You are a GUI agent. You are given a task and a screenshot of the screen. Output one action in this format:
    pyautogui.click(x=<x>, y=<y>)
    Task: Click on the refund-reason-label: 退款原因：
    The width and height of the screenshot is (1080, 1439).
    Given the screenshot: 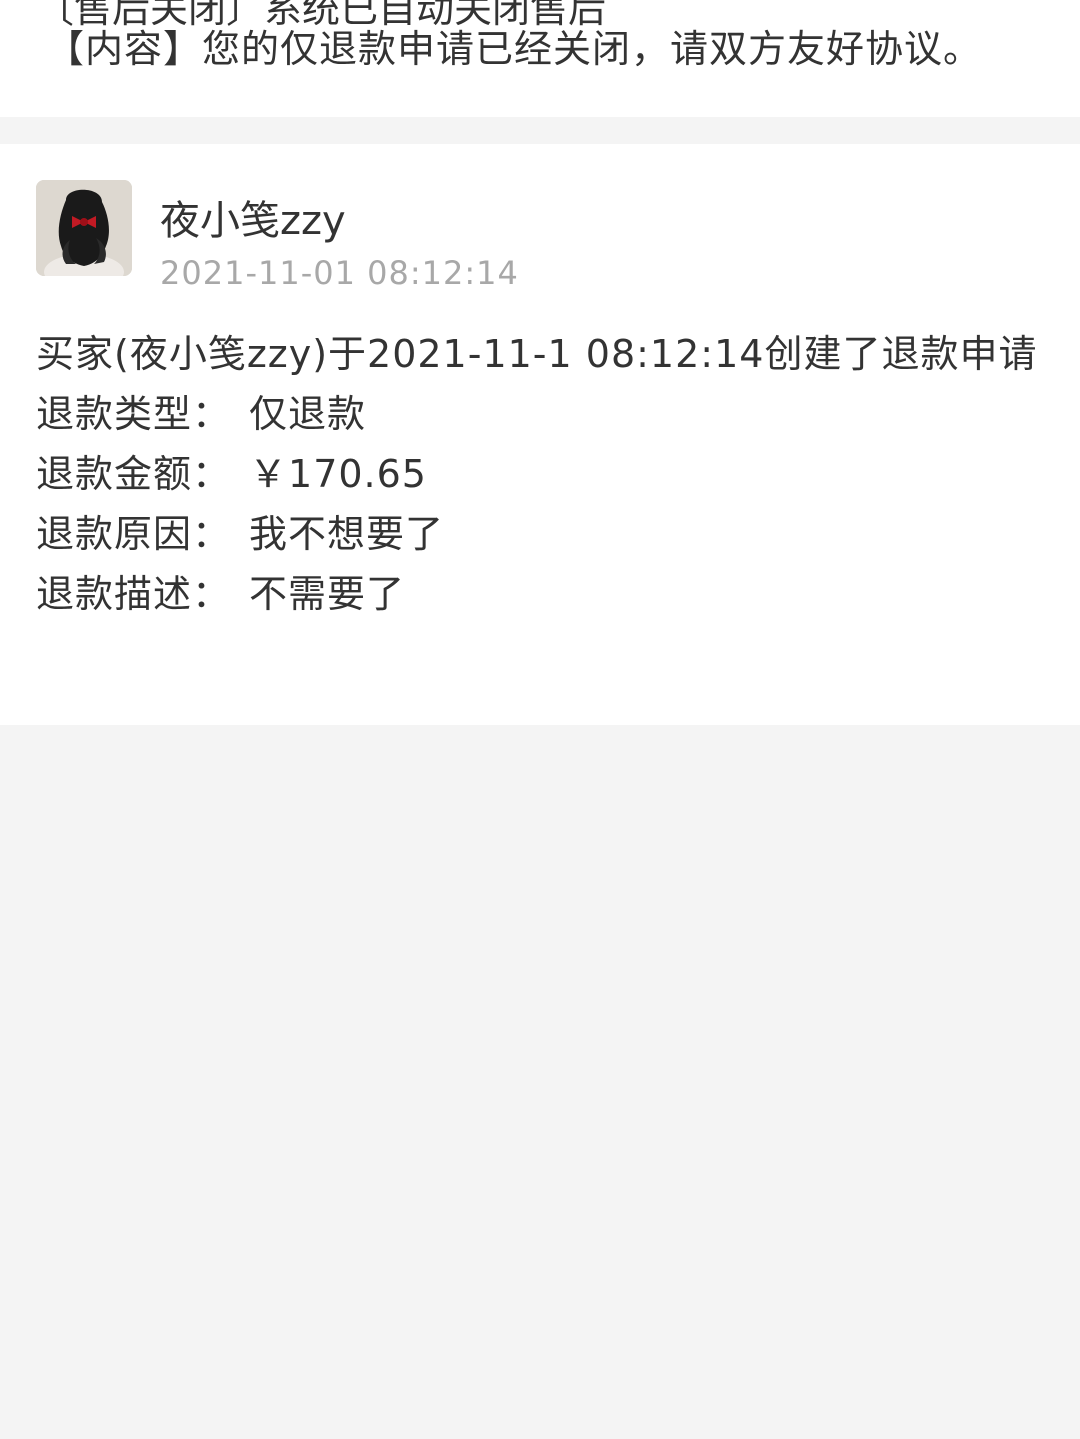 What is the action you would take?
    pyautogui.click(x=134, y=534)
    